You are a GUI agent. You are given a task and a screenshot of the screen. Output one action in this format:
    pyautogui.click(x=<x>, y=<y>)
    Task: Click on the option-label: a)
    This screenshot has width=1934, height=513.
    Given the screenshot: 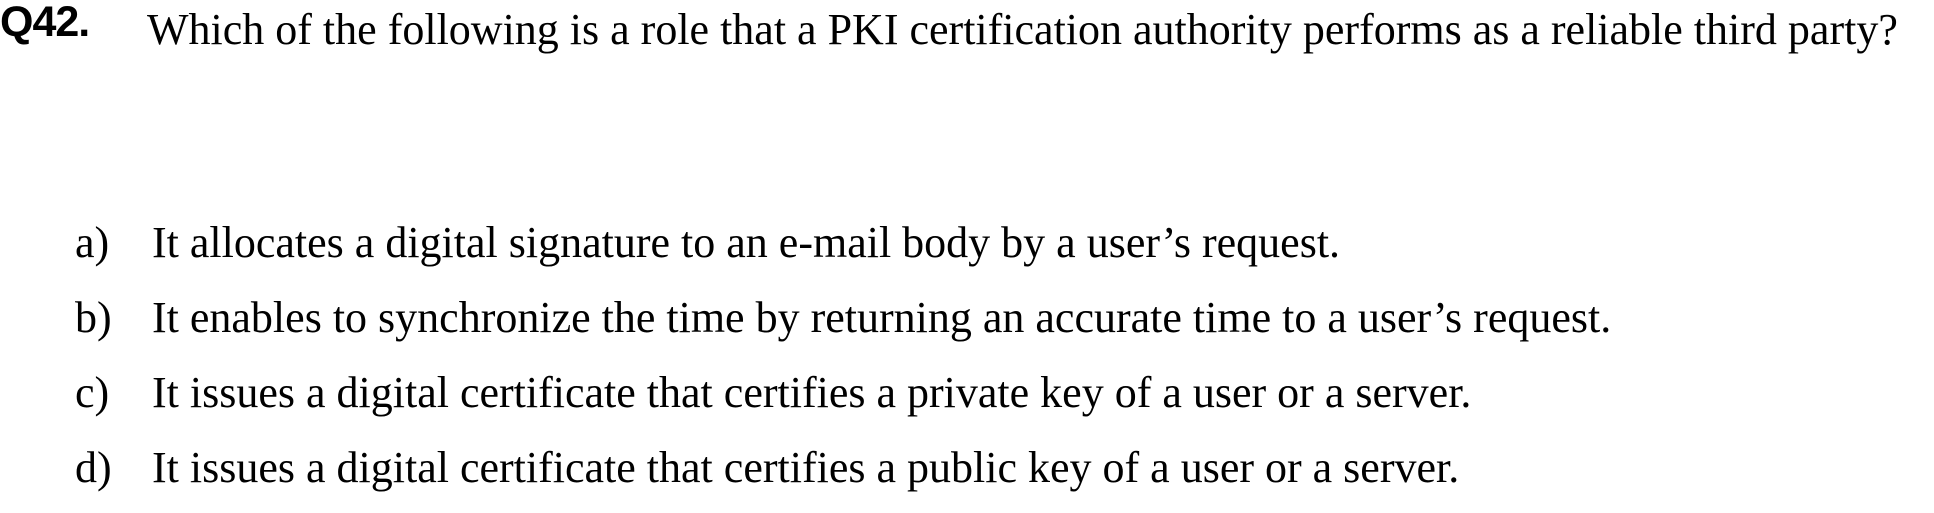 What is the action you would take?
    pyautogui.click(x=92, y=242)
    